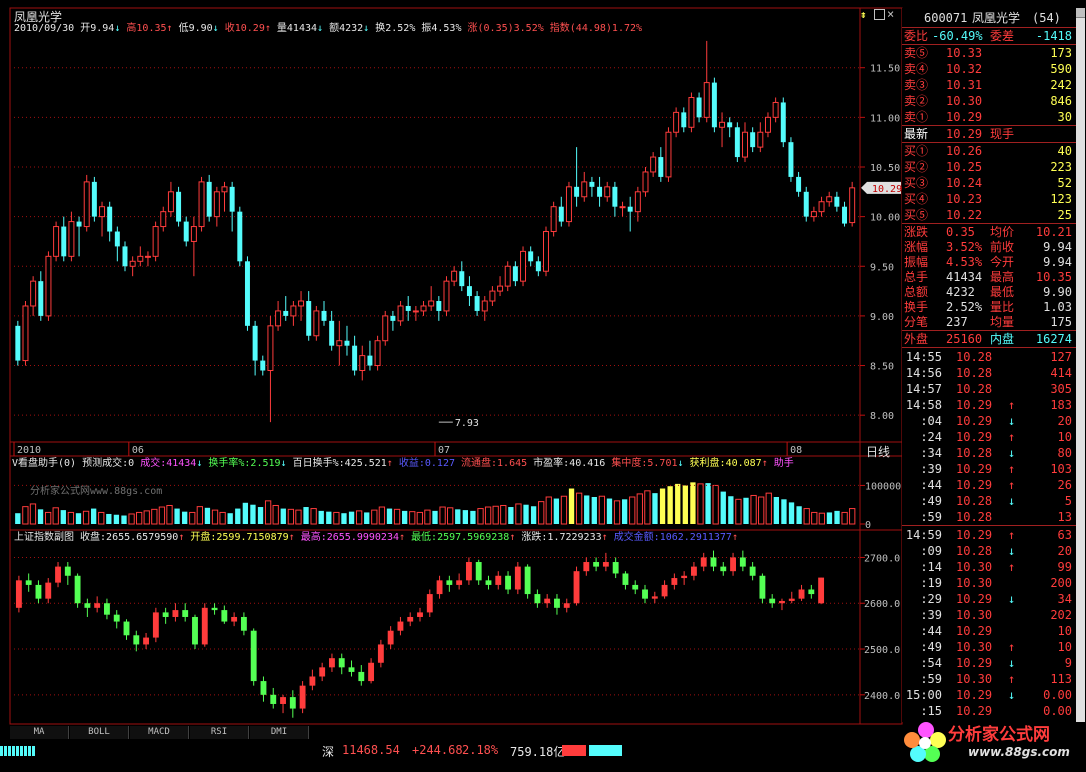 The width and height of the screenshot is (1086, 772). I want to click on bid-row: 买④ 10.23 123, so click(989, 199).